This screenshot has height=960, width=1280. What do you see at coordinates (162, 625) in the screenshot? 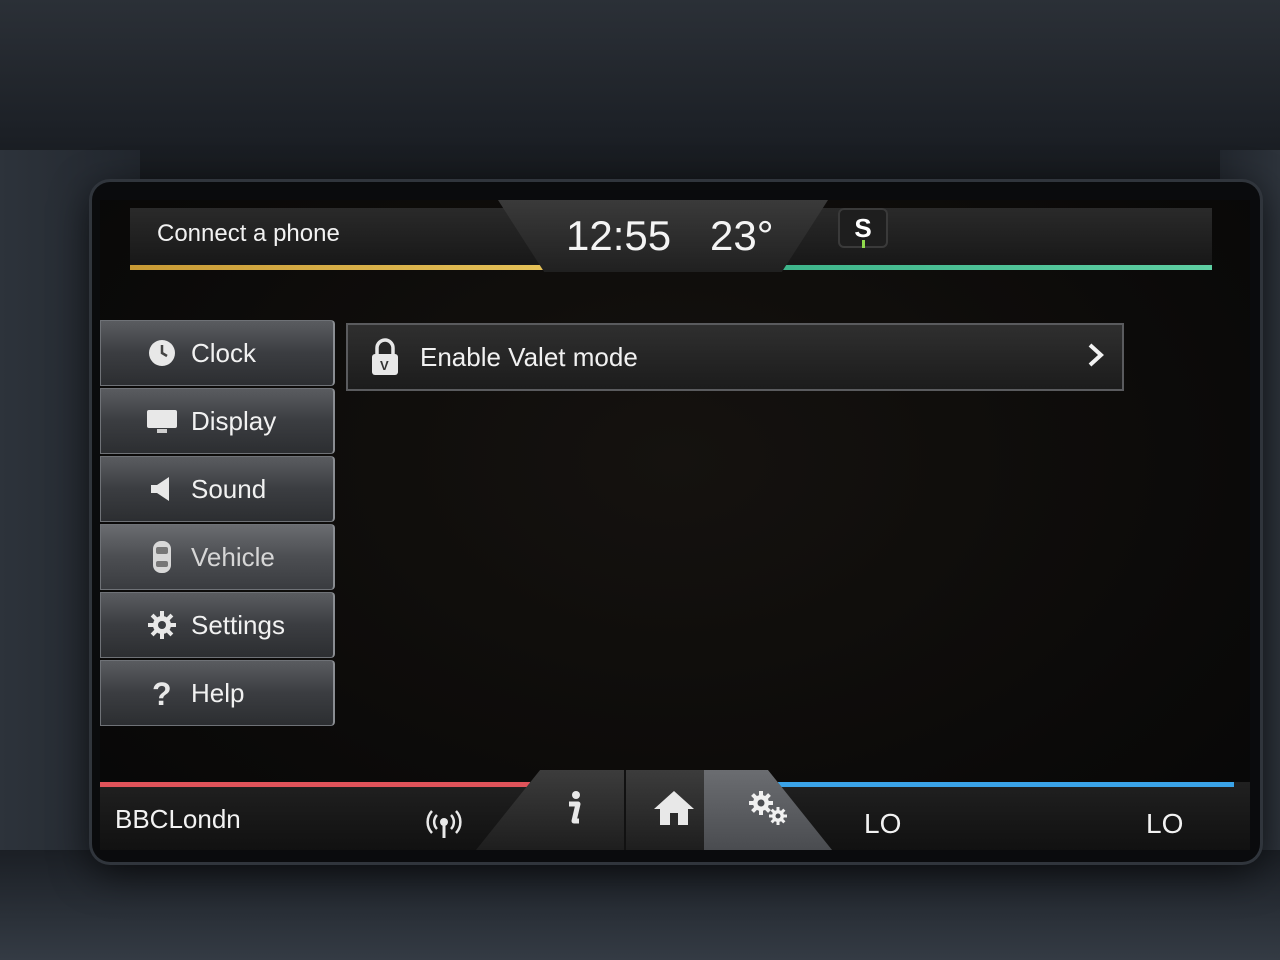
I see `gear-icon` at bounding box center [162, 625].